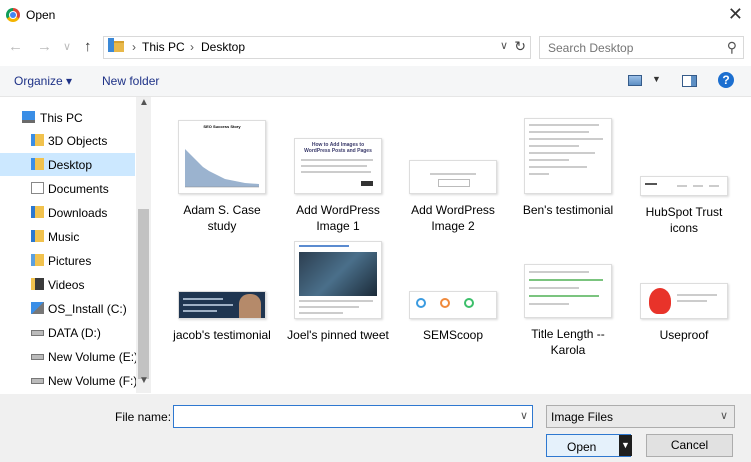  I want to click on file-type-select: Image Files ∨, so click(640, 416).